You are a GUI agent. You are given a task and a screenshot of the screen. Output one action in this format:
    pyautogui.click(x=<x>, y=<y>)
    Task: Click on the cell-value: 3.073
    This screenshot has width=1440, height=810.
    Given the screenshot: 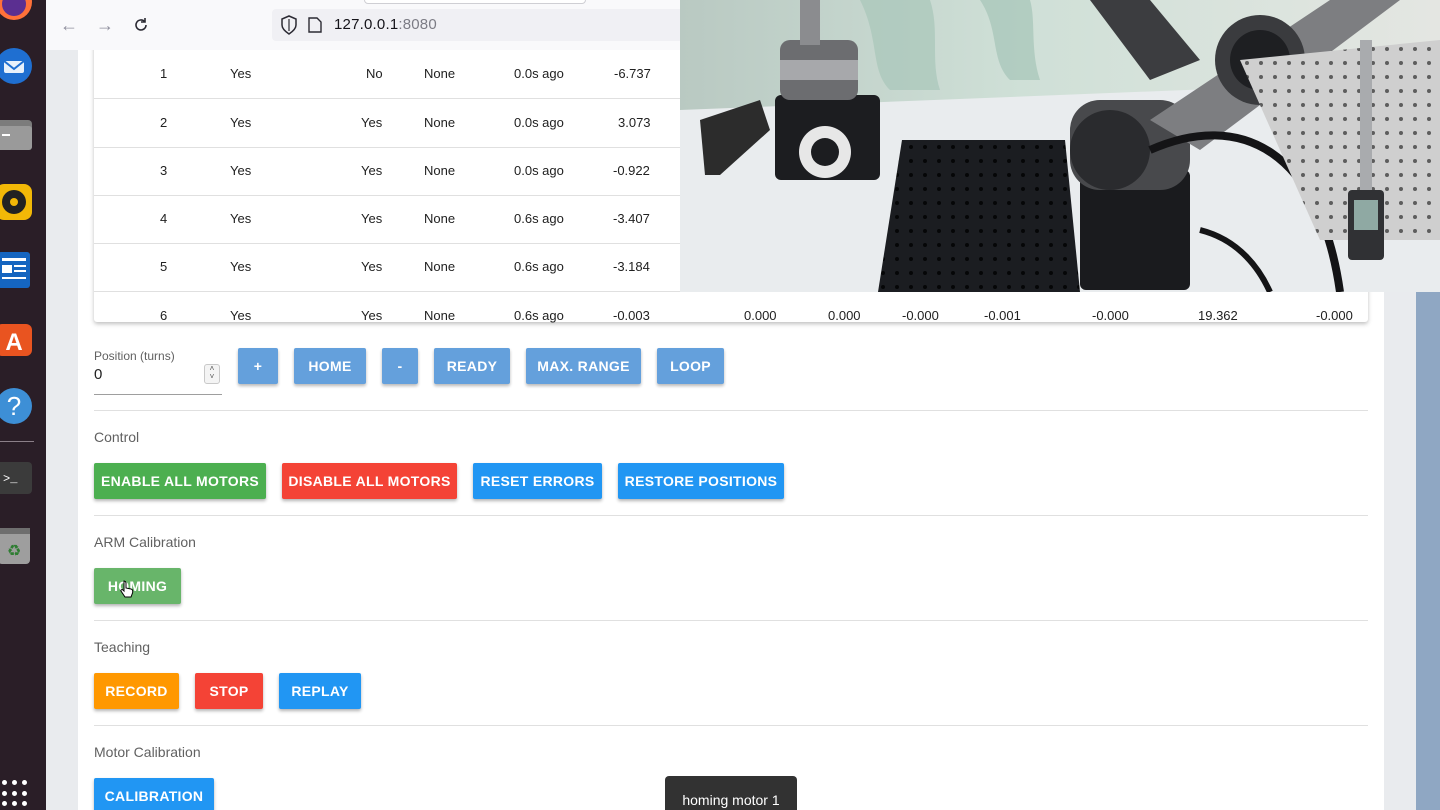 What is the action you would take?
    pyautogui.click(x=634, y=122)
    